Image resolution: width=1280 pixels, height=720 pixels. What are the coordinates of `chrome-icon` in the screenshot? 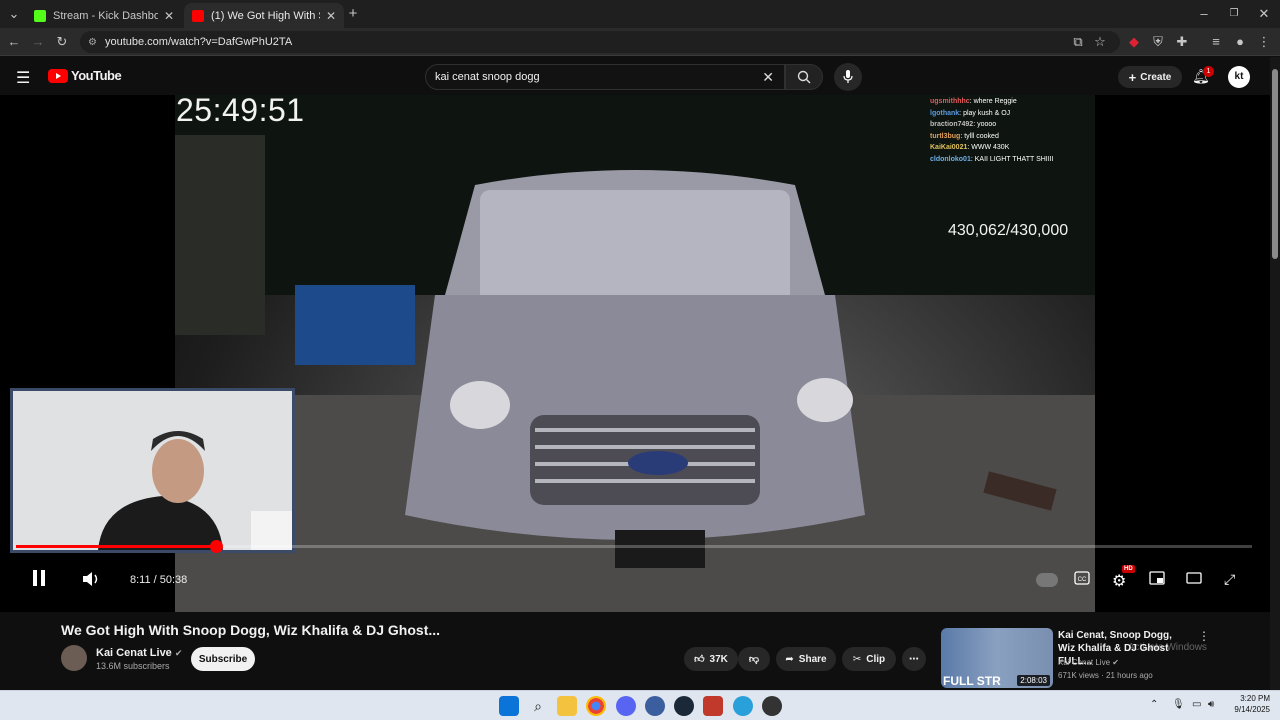 It's located at (596, 706).